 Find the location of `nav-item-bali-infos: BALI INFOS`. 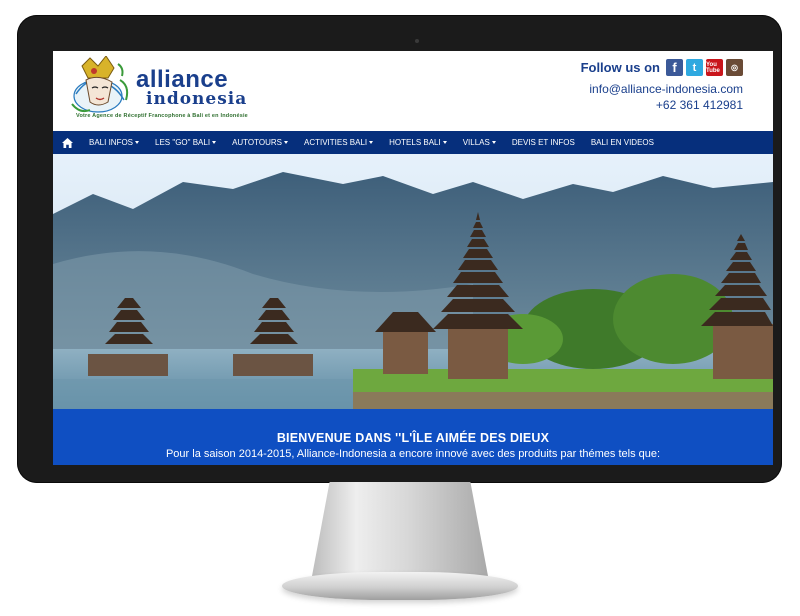

nav-item-bali-infos: BALI INFOS is located at coordinates (114, 142).